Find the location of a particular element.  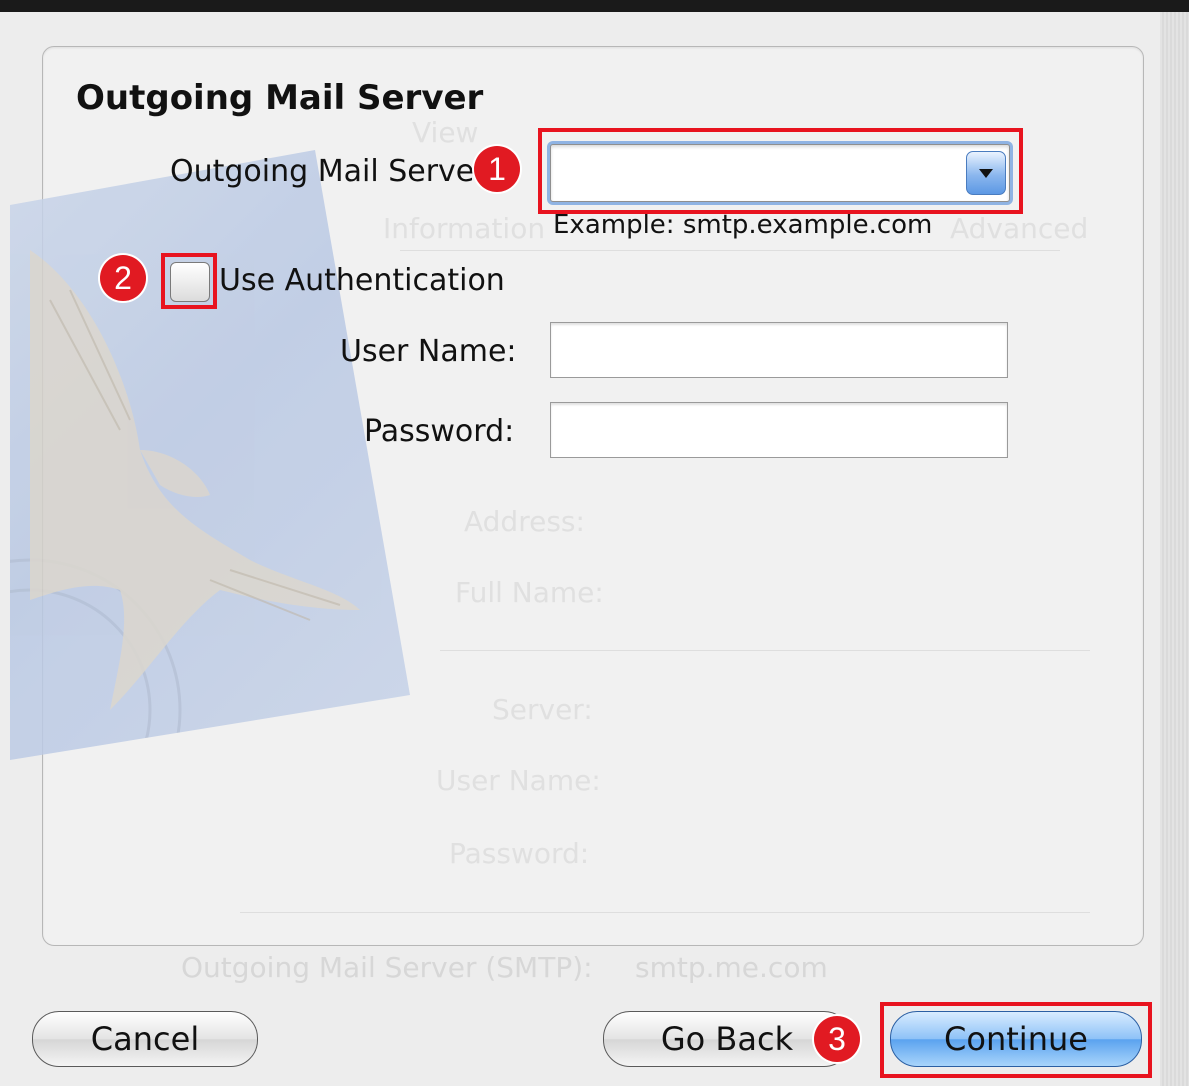

user-name-field is located at coordinates (779, 350).